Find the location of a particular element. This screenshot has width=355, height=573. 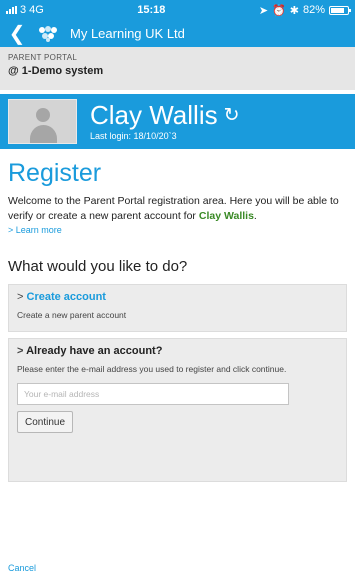

user-info: Clay Wallis ↻ Last login: 18/10/20`3 is located at coordinates (165, 121).